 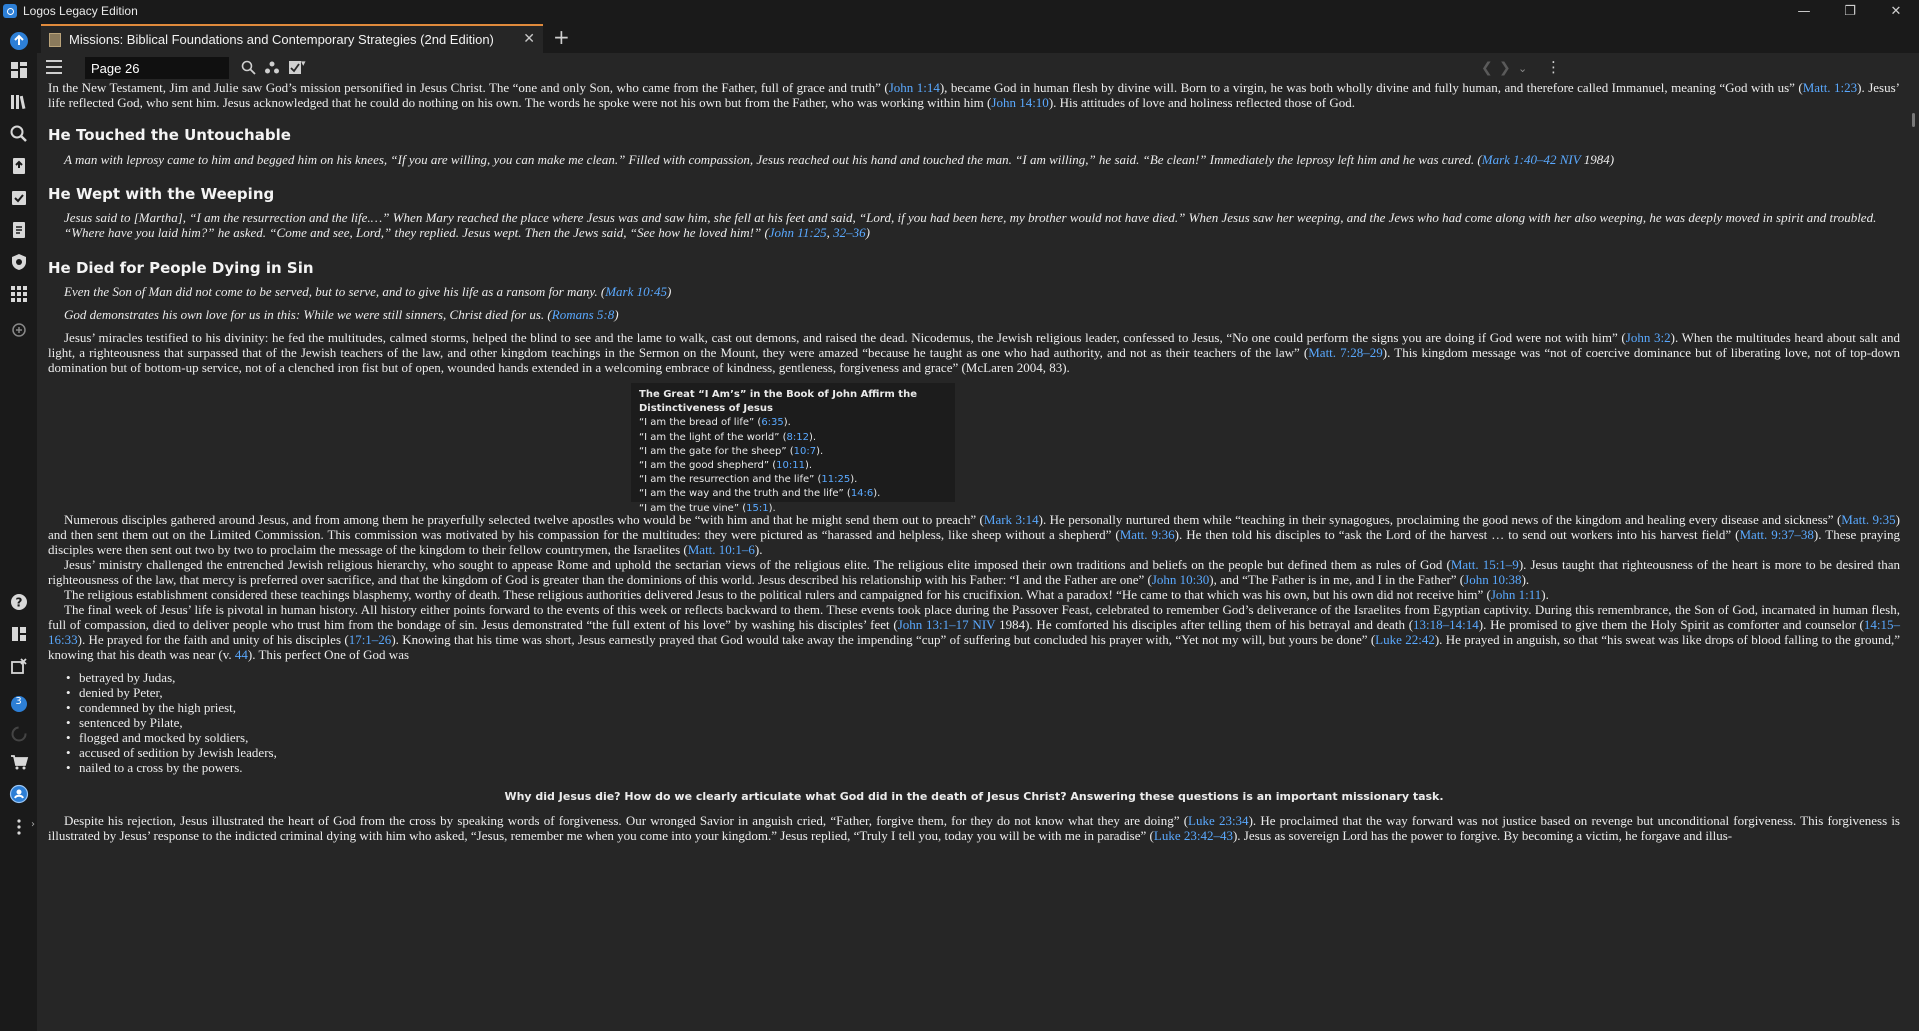 I want to click on scripture-link: Luke 22:42, so click(x=1405, y=639).